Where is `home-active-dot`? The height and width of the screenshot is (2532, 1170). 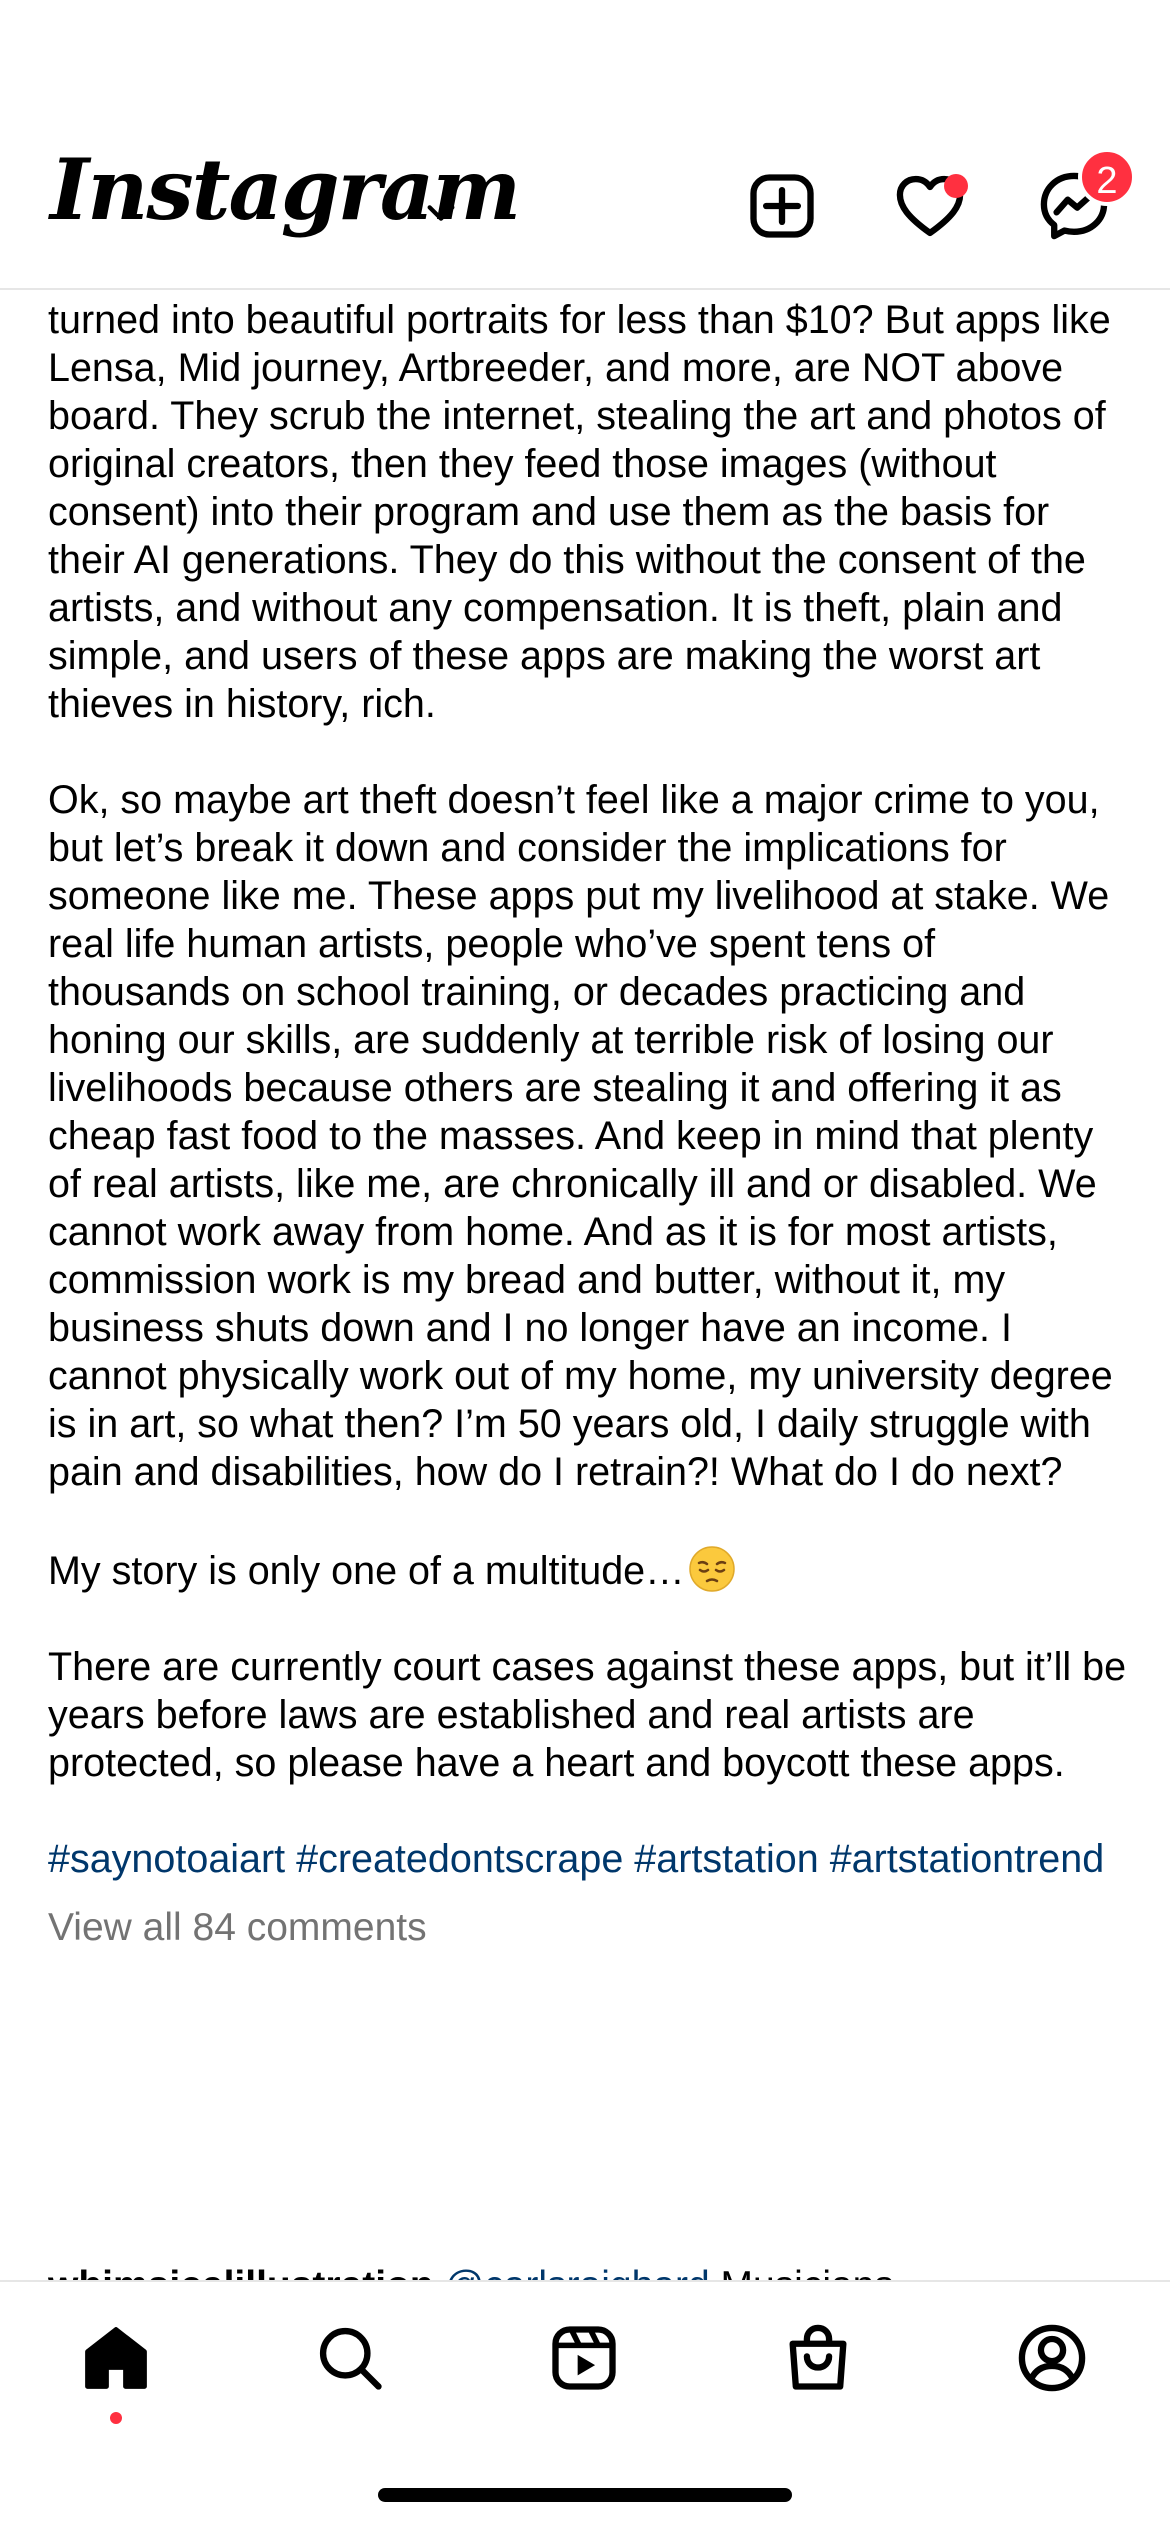 home-active-dot is located at coordinates (116, 2418).